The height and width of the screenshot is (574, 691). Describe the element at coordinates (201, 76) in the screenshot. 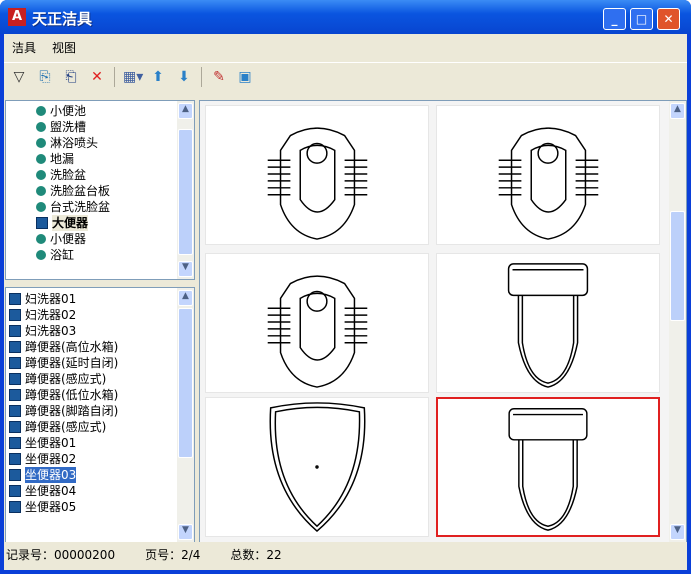

I see `separator` at that location.